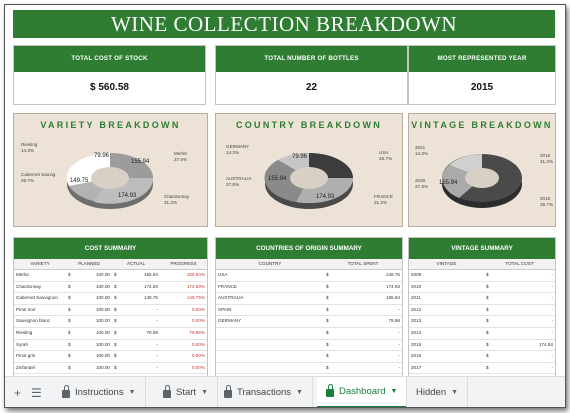 This screenshot has width=570, height=413. Describe the element at coordinates (416, 321) in the screenshot. I see `vintage-cell: 2013` at that location.